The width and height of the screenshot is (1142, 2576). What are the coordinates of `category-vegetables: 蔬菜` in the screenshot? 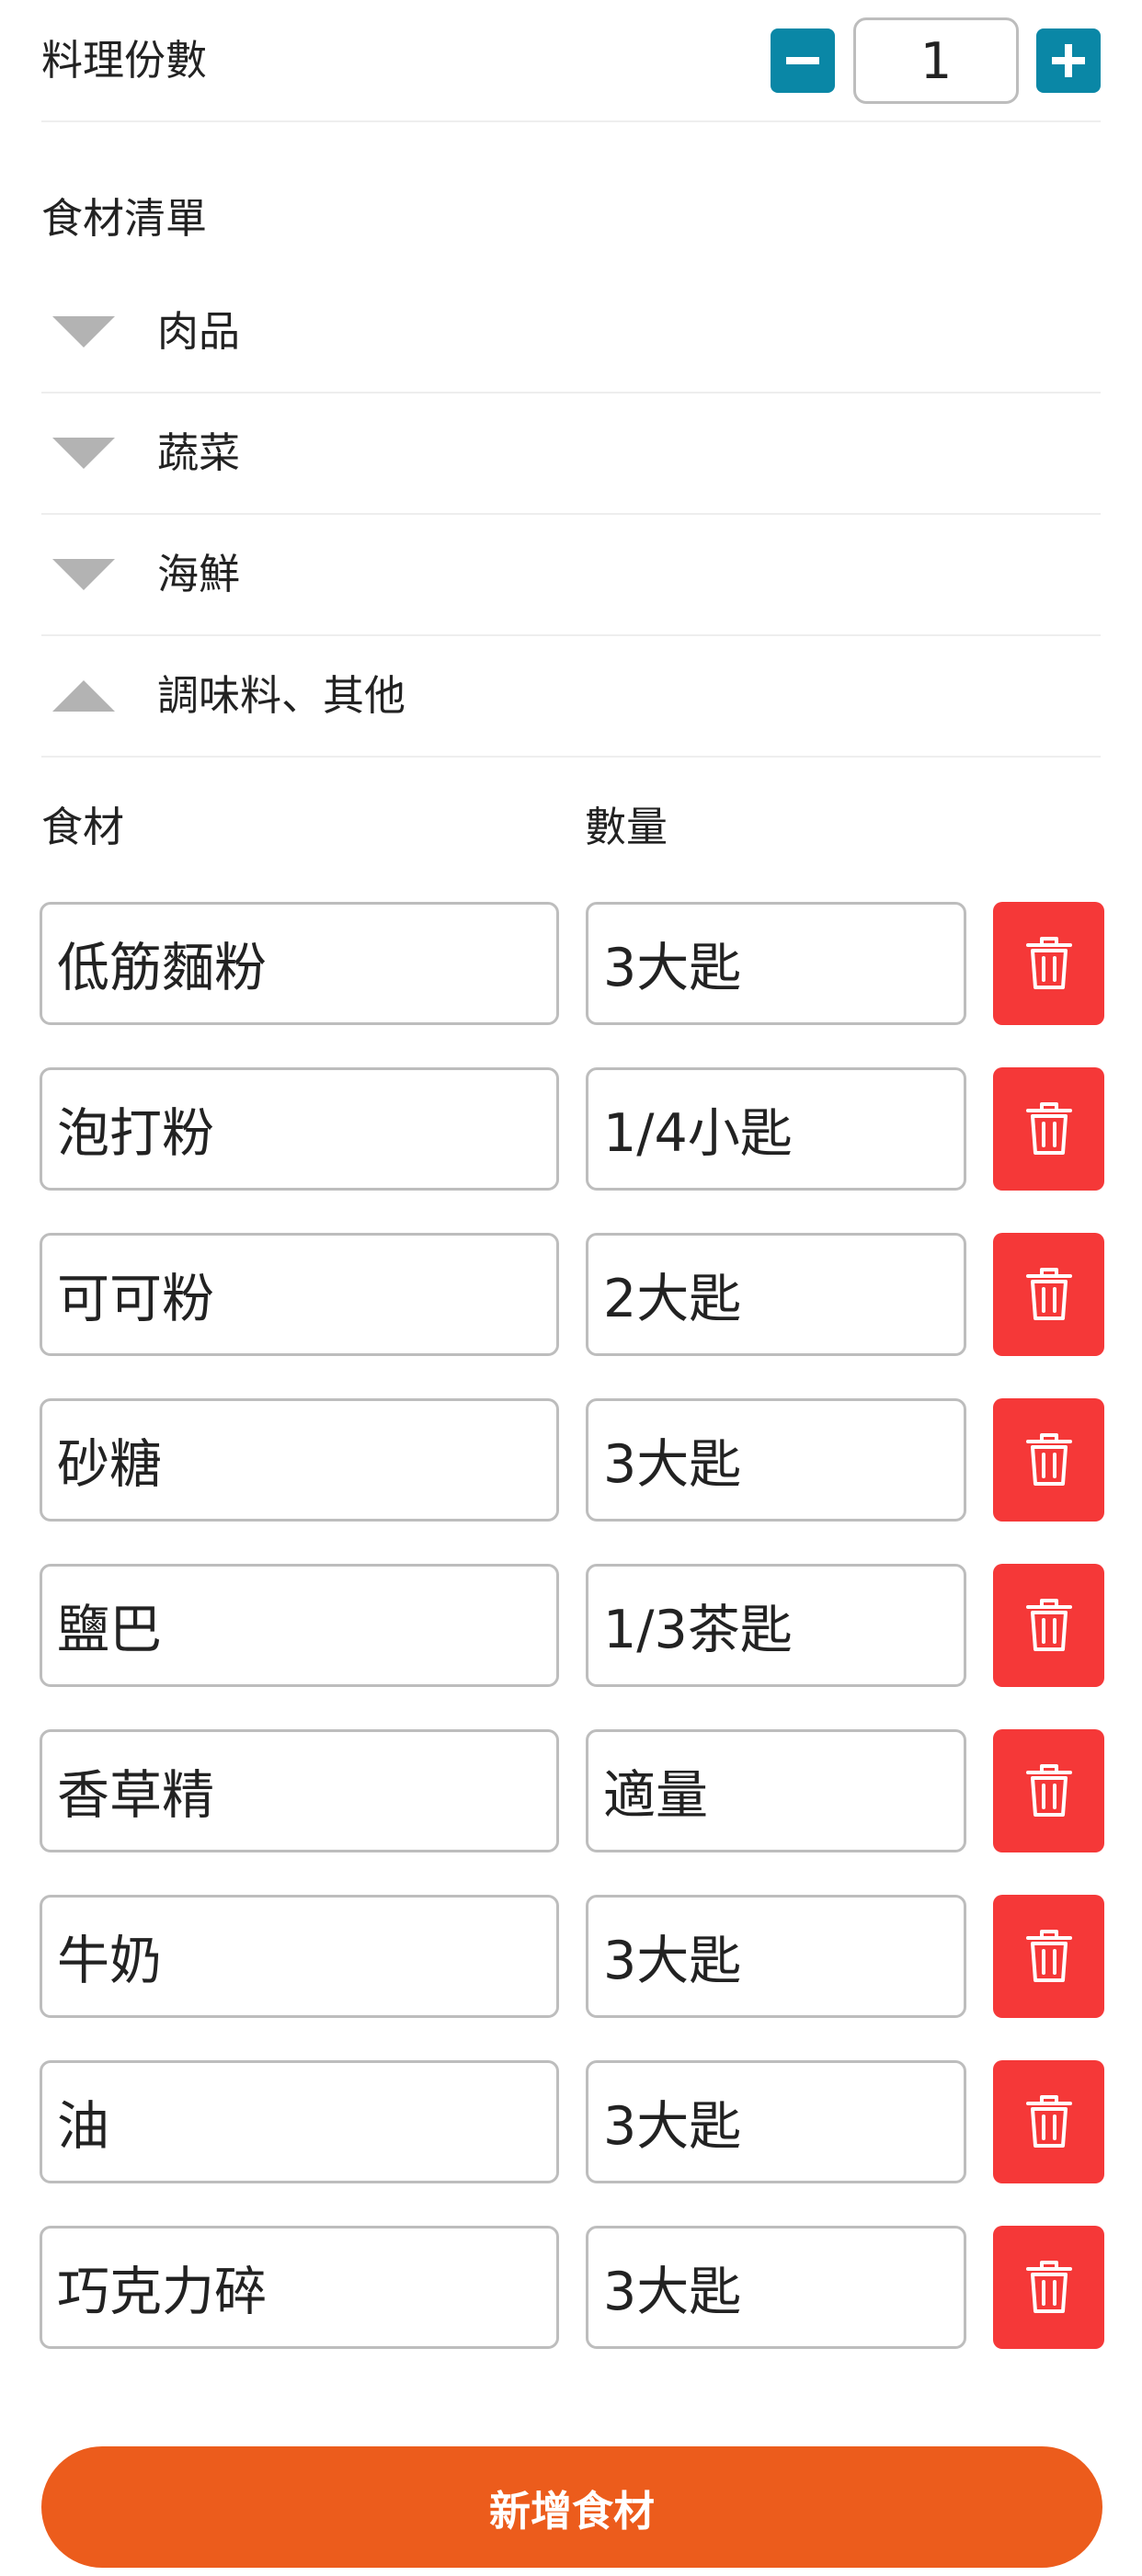 It's located at (571, 454).